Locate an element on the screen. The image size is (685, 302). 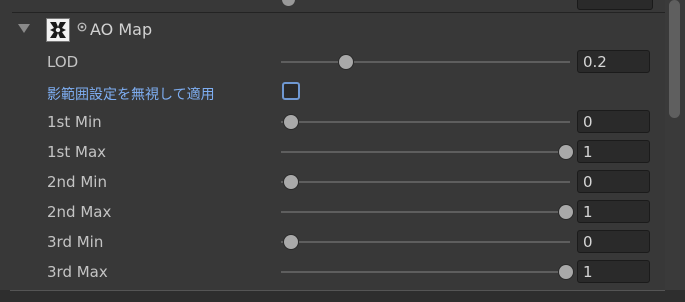
property-row-lod: LOD 0.2 is located at coordinates (332, 62).